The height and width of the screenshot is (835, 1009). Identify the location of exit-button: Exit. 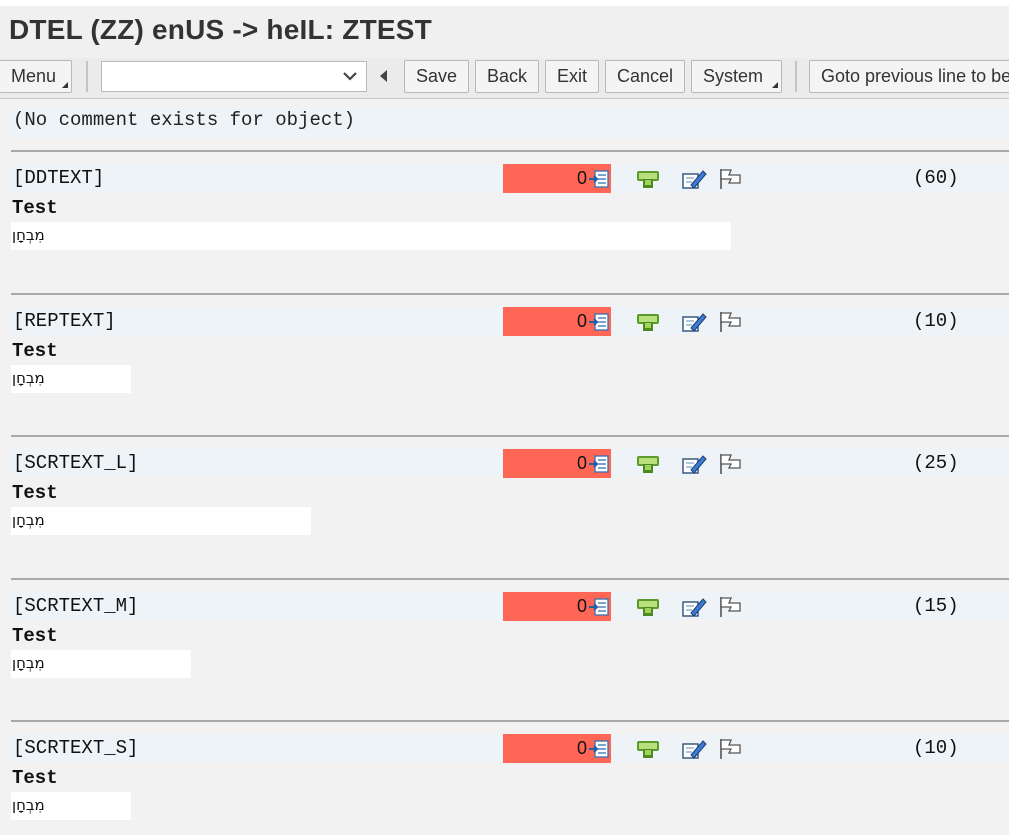
(572, 76).